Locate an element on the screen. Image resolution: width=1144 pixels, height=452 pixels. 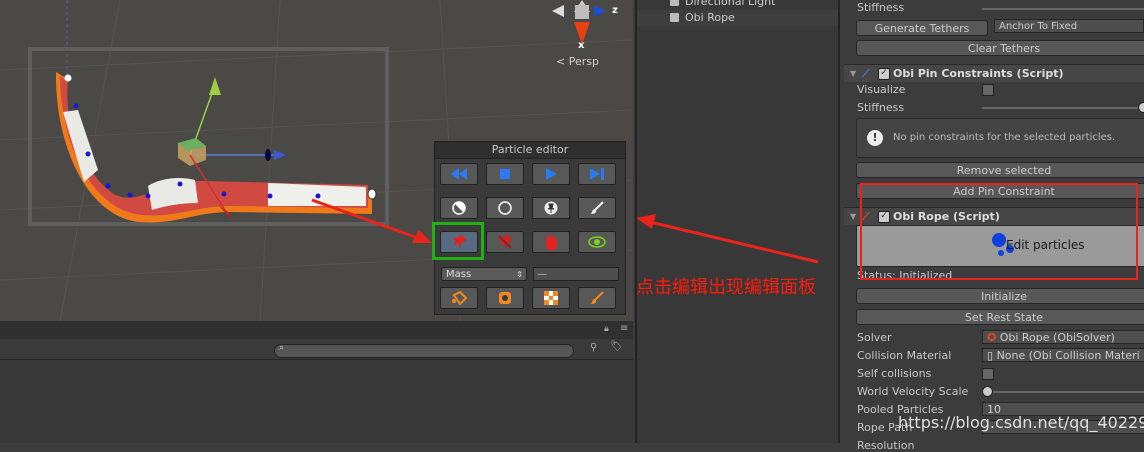
highlight-fix-button is located at coordinates (458, 241).